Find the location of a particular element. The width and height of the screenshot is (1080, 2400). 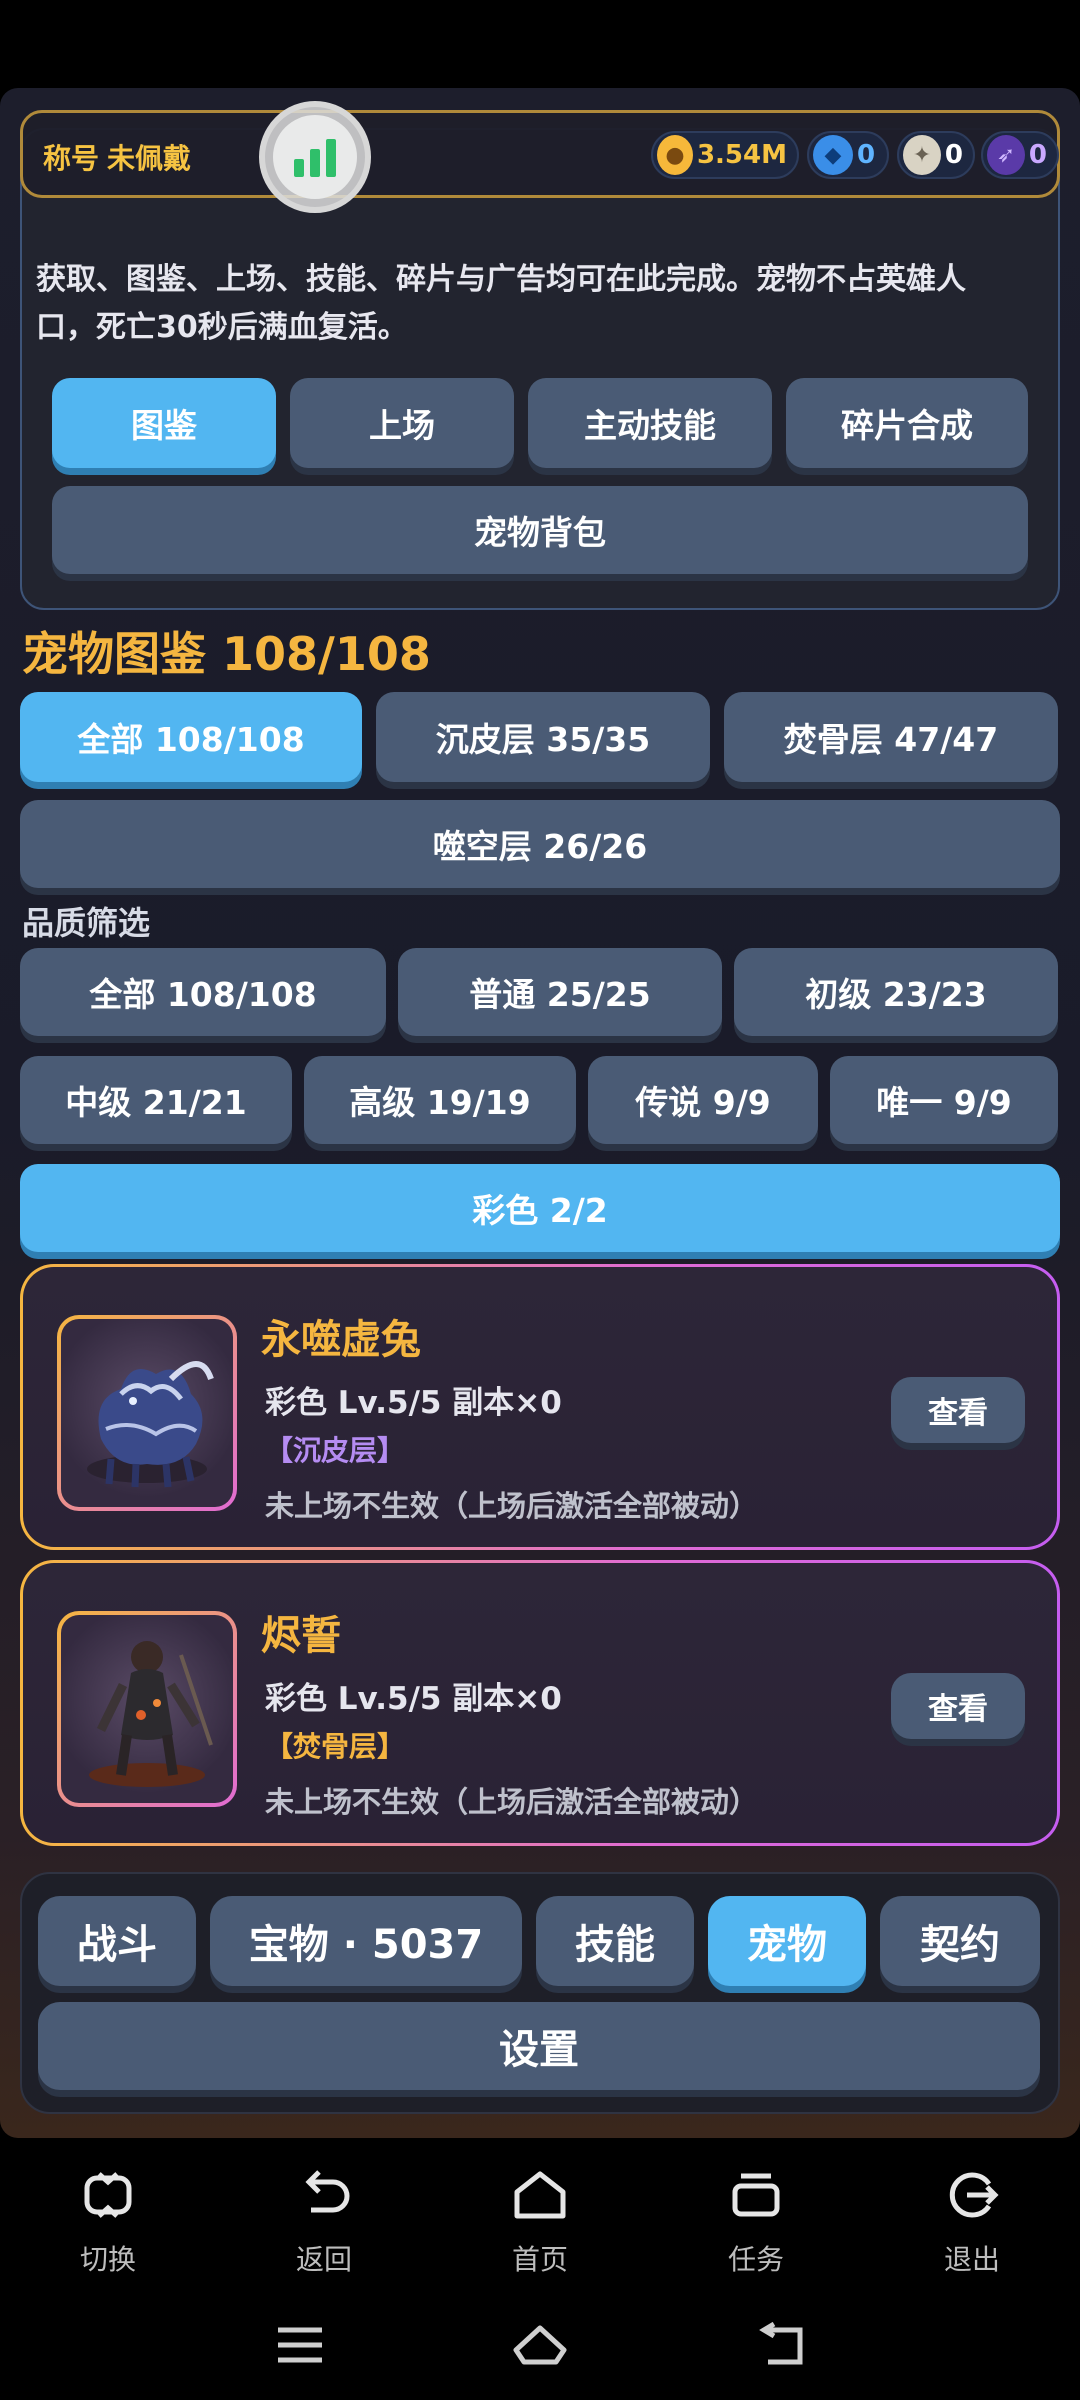

signal-bars-icon is located at coordinates (315, 157).